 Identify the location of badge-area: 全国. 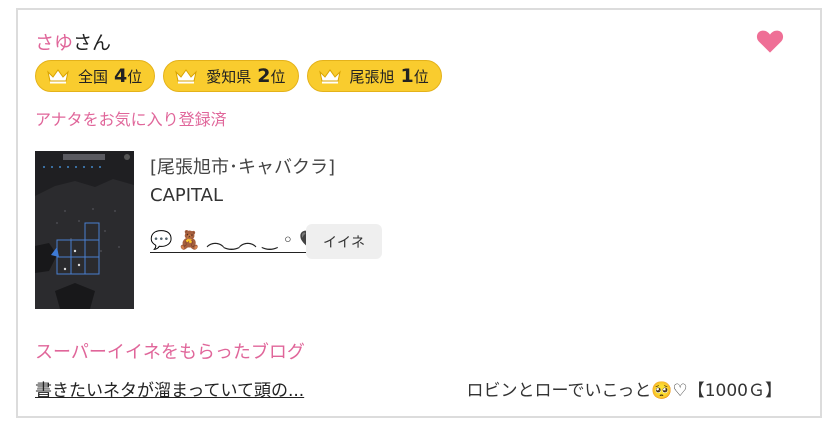
(93, 76).